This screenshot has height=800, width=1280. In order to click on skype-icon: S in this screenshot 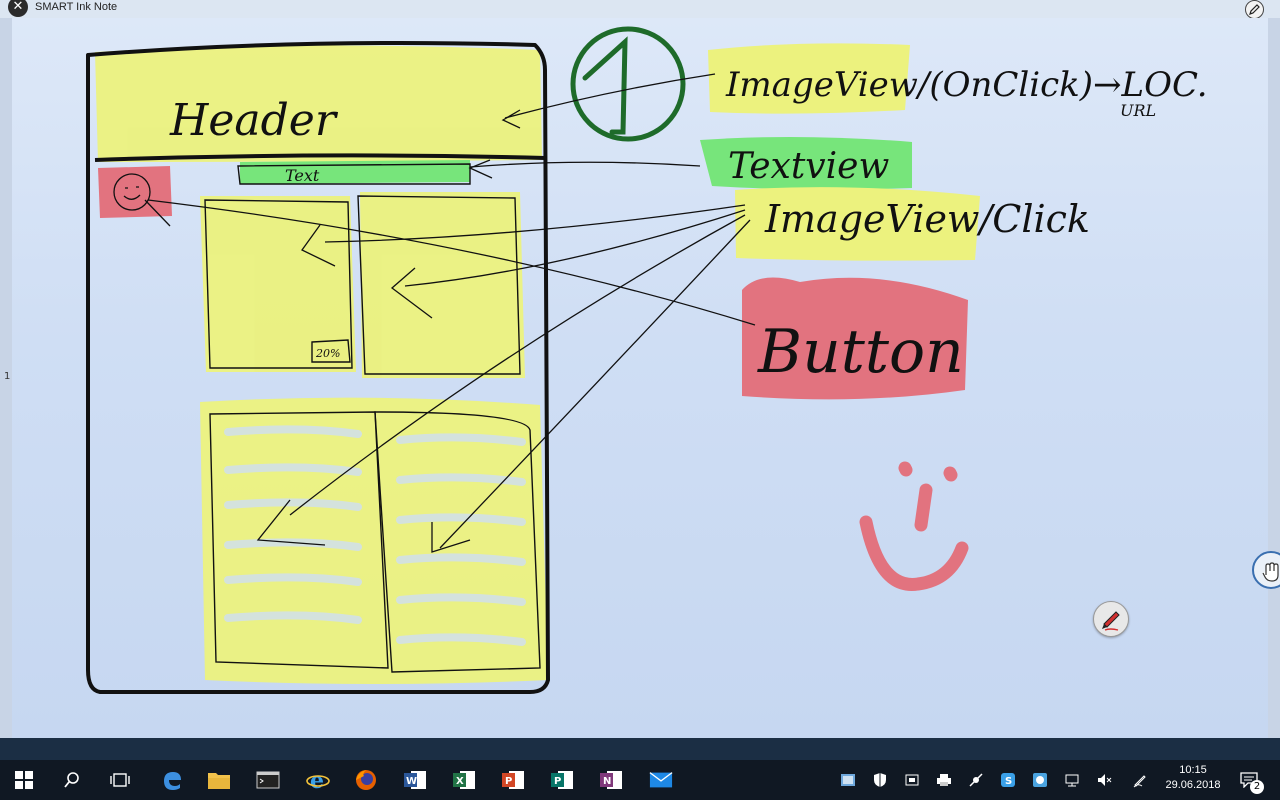, I will do `click(1008, 780)`.